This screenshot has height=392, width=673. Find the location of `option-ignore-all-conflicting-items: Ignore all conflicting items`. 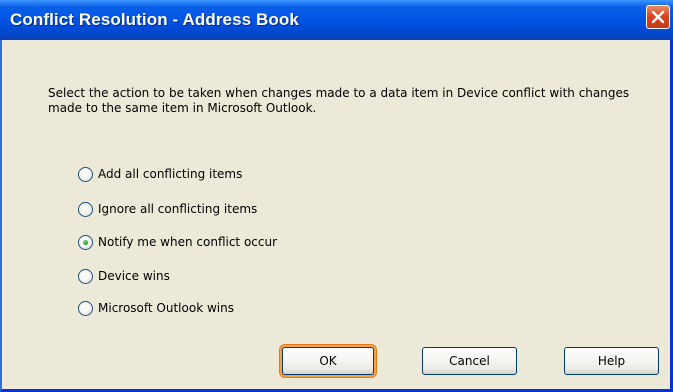

option-ignore-all-conflicting-items: Ignore all conflicting items is located at coordinates (167, 209).